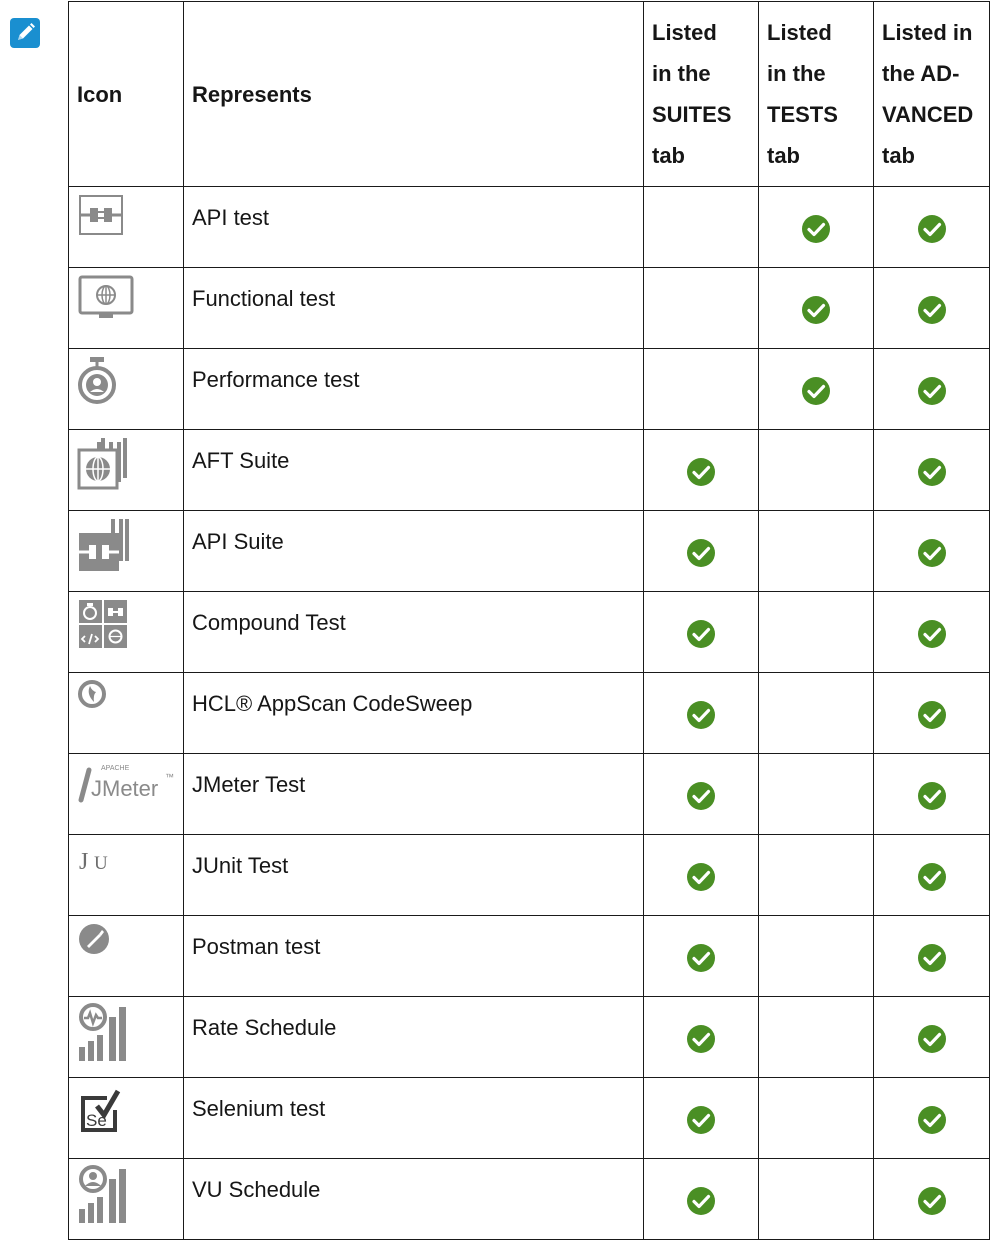  I want to click on table-row: Postman test, so click(529, 956).